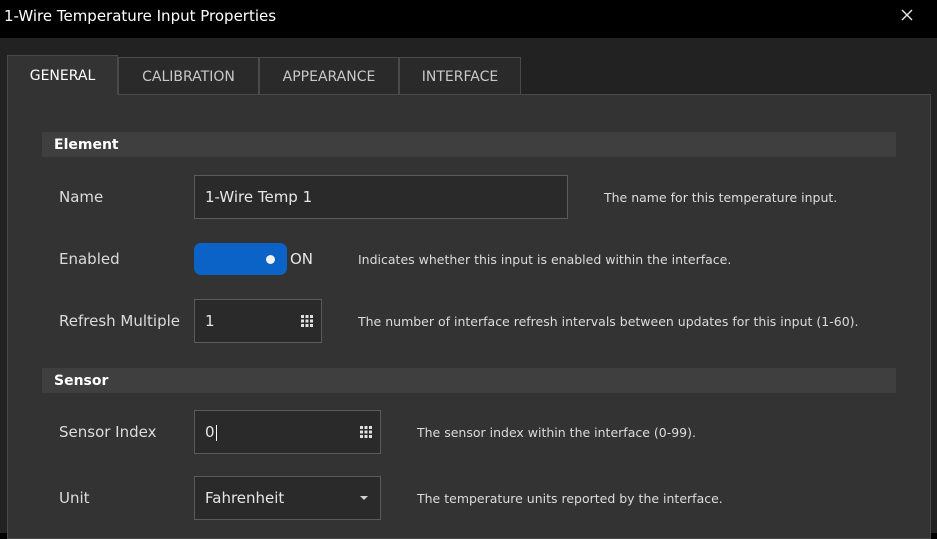 The height and width of the screenshot is (539, 937). I want to click on sensor-index-stepper: 0, so click(287, 432).